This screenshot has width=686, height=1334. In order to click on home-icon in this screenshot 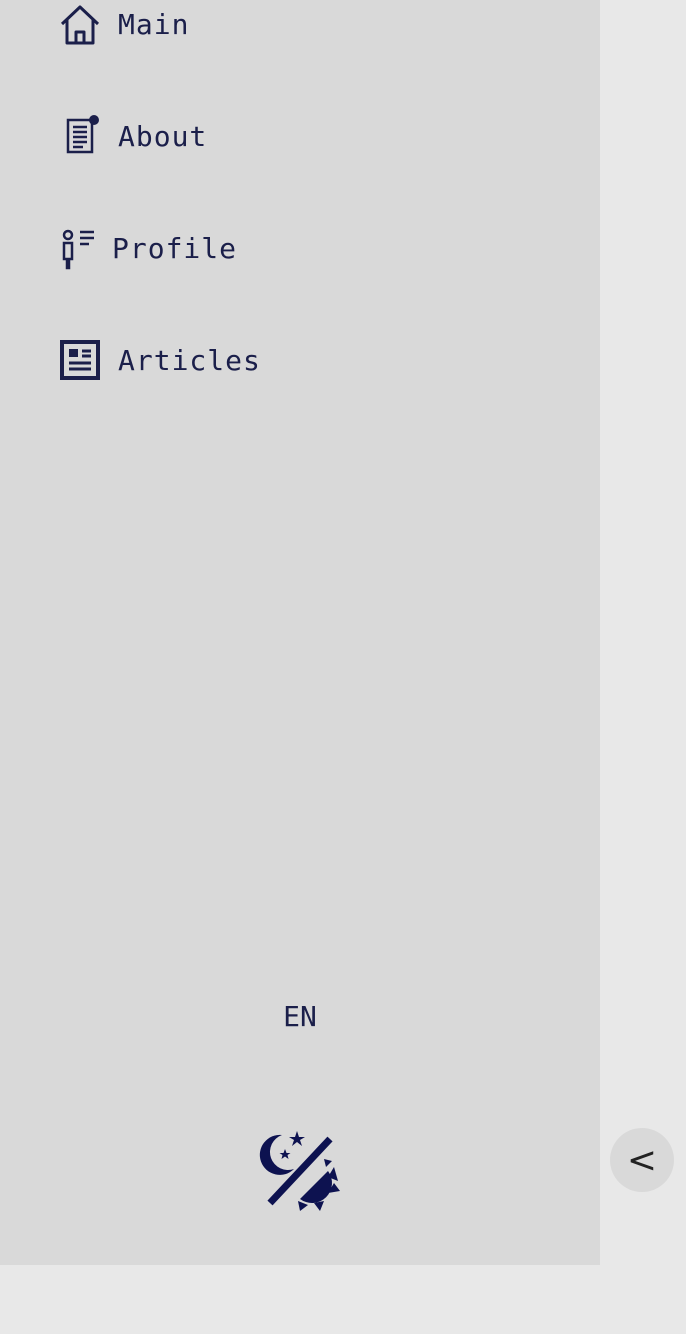, I will do `click(80, 24)`.